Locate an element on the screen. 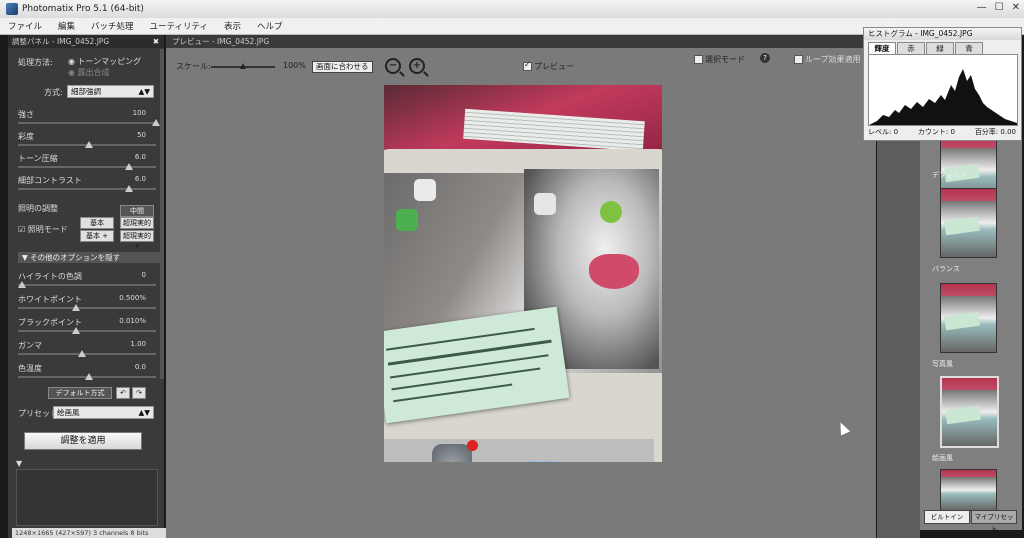  slider-label: 強さ is located at coordinates (26, 114).